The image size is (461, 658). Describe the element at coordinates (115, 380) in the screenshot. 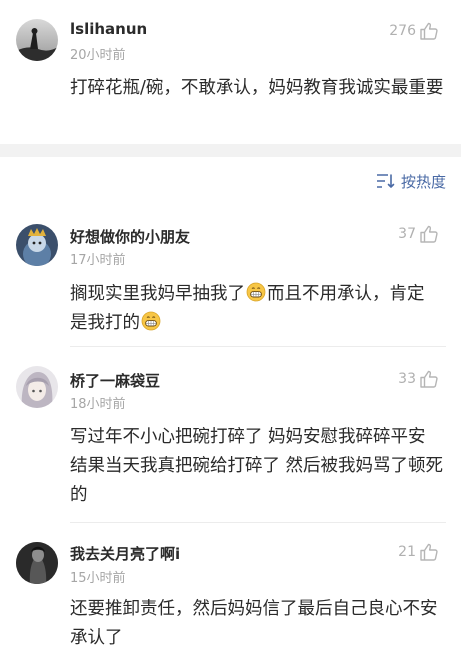

I see `username: 桥了一麻袋豆` at that location.